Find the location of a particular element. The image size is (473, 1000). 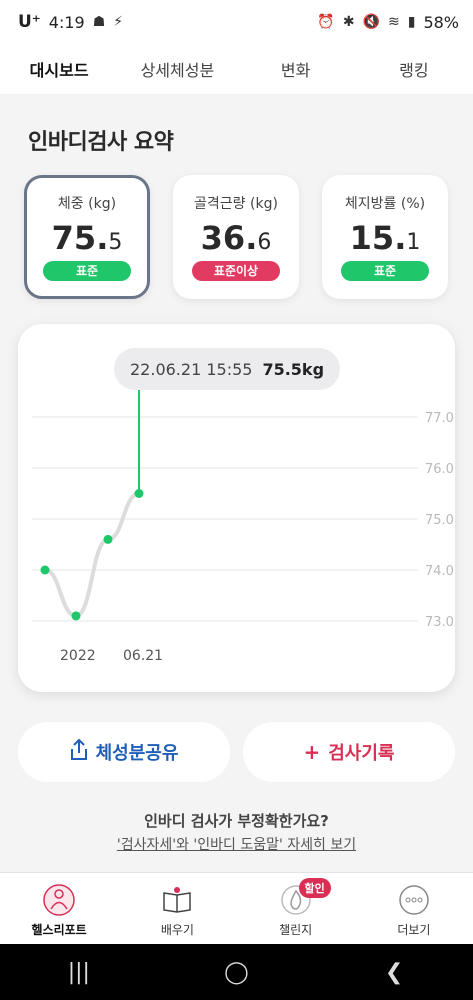

nav-label: 더보기 is located at coordinates (414, 930).